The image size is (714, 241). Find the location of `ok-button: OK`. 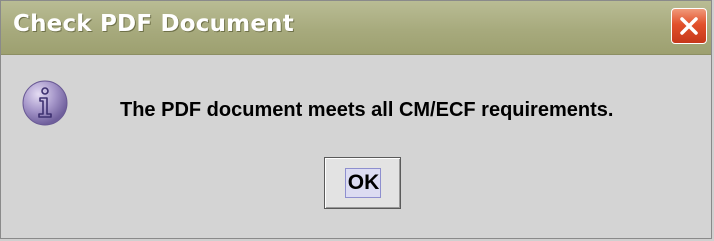

ok-button: OK is located at coordinates (362, 183).